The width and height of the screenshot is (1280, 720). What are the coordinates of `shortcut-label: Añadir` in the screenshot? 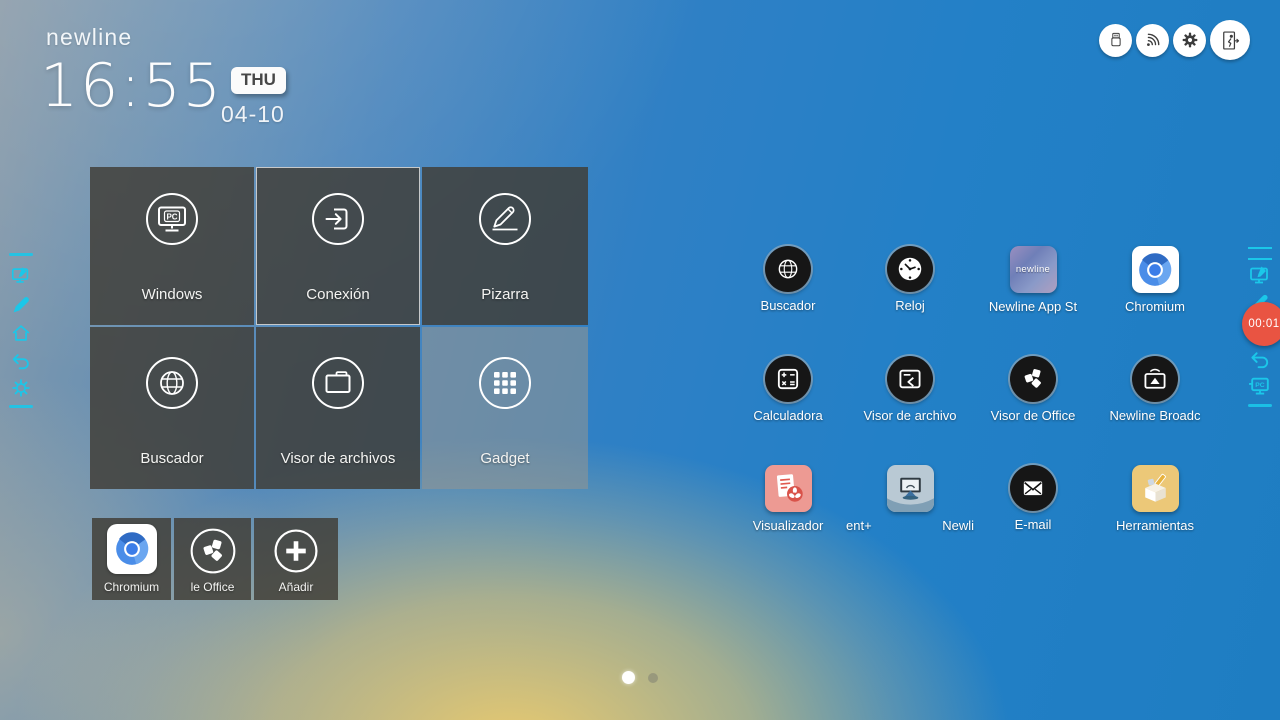 It's located at (296, 587).